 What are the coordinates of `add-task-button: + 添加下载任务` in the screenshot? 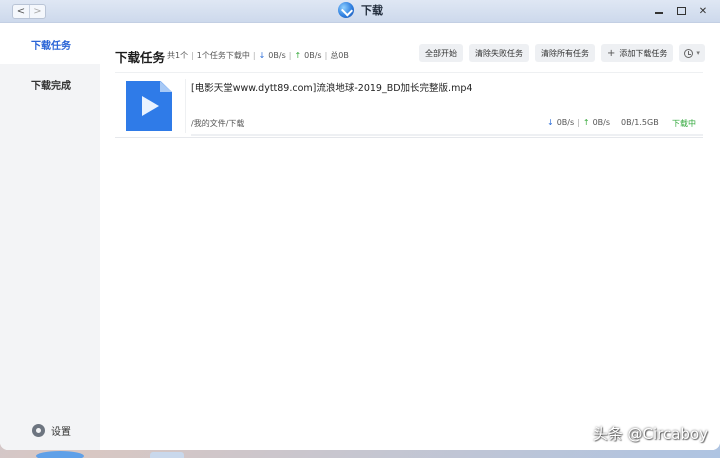 It's located at (637, 53).